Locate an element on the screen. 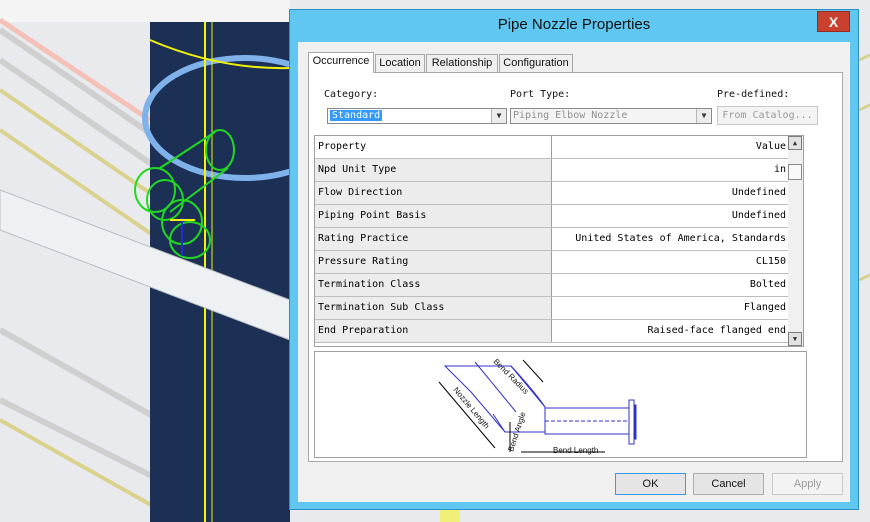  tab-configuration: Configuration is located at coordinates (536, 63).